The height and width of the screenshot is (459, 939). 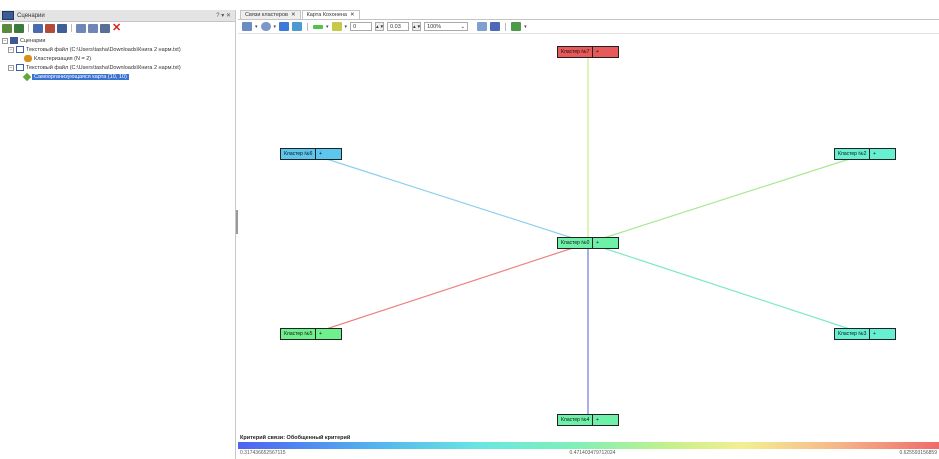 I want to click on handler-wizard-icon, so click(x=19, y=28).